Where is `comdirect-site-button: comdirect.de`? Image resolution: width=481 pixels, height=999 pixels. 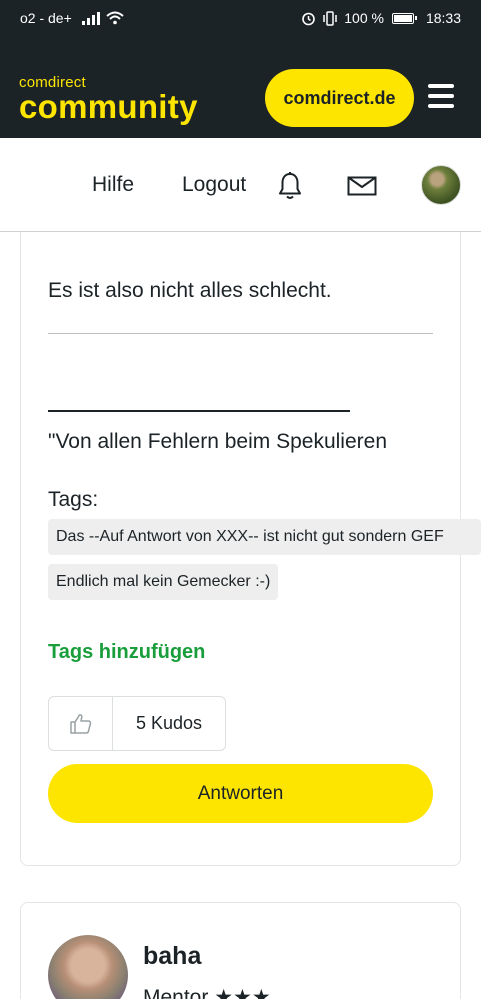
comdirect-site-button: comdirect.de is located at coordinates (339, 98).